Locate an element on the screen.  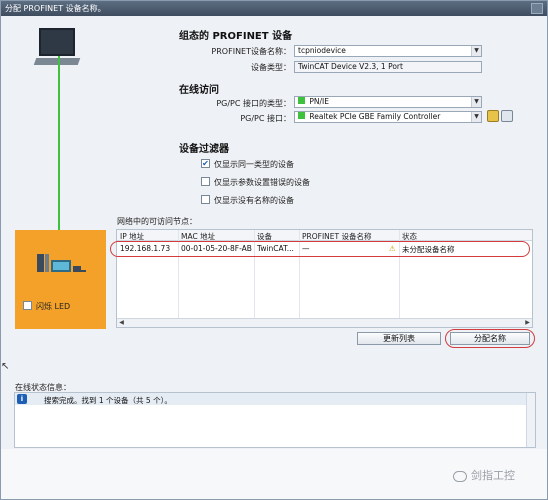
filter-same-type-option: ✔ 仅显示同一类型的设备 is located at coordinates (247, 164).